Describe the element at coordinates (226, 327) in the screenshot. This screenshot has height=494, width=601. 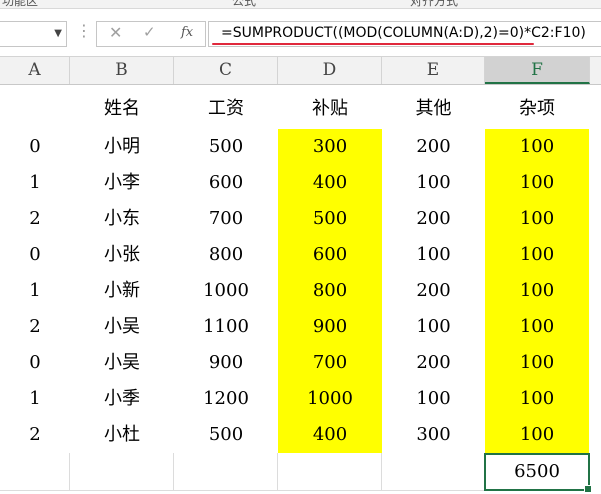
I see `table-cell: 1100` at that location.